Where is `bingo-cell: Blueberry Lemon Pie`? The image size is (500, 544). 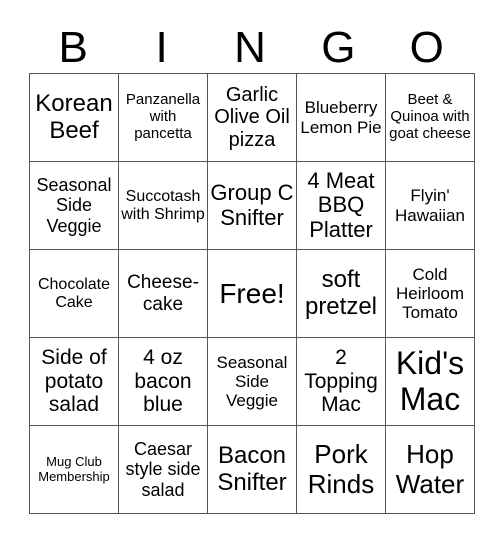 bingo-cell: Blueberry Lemon Pie is located at coordinates (341, 117).